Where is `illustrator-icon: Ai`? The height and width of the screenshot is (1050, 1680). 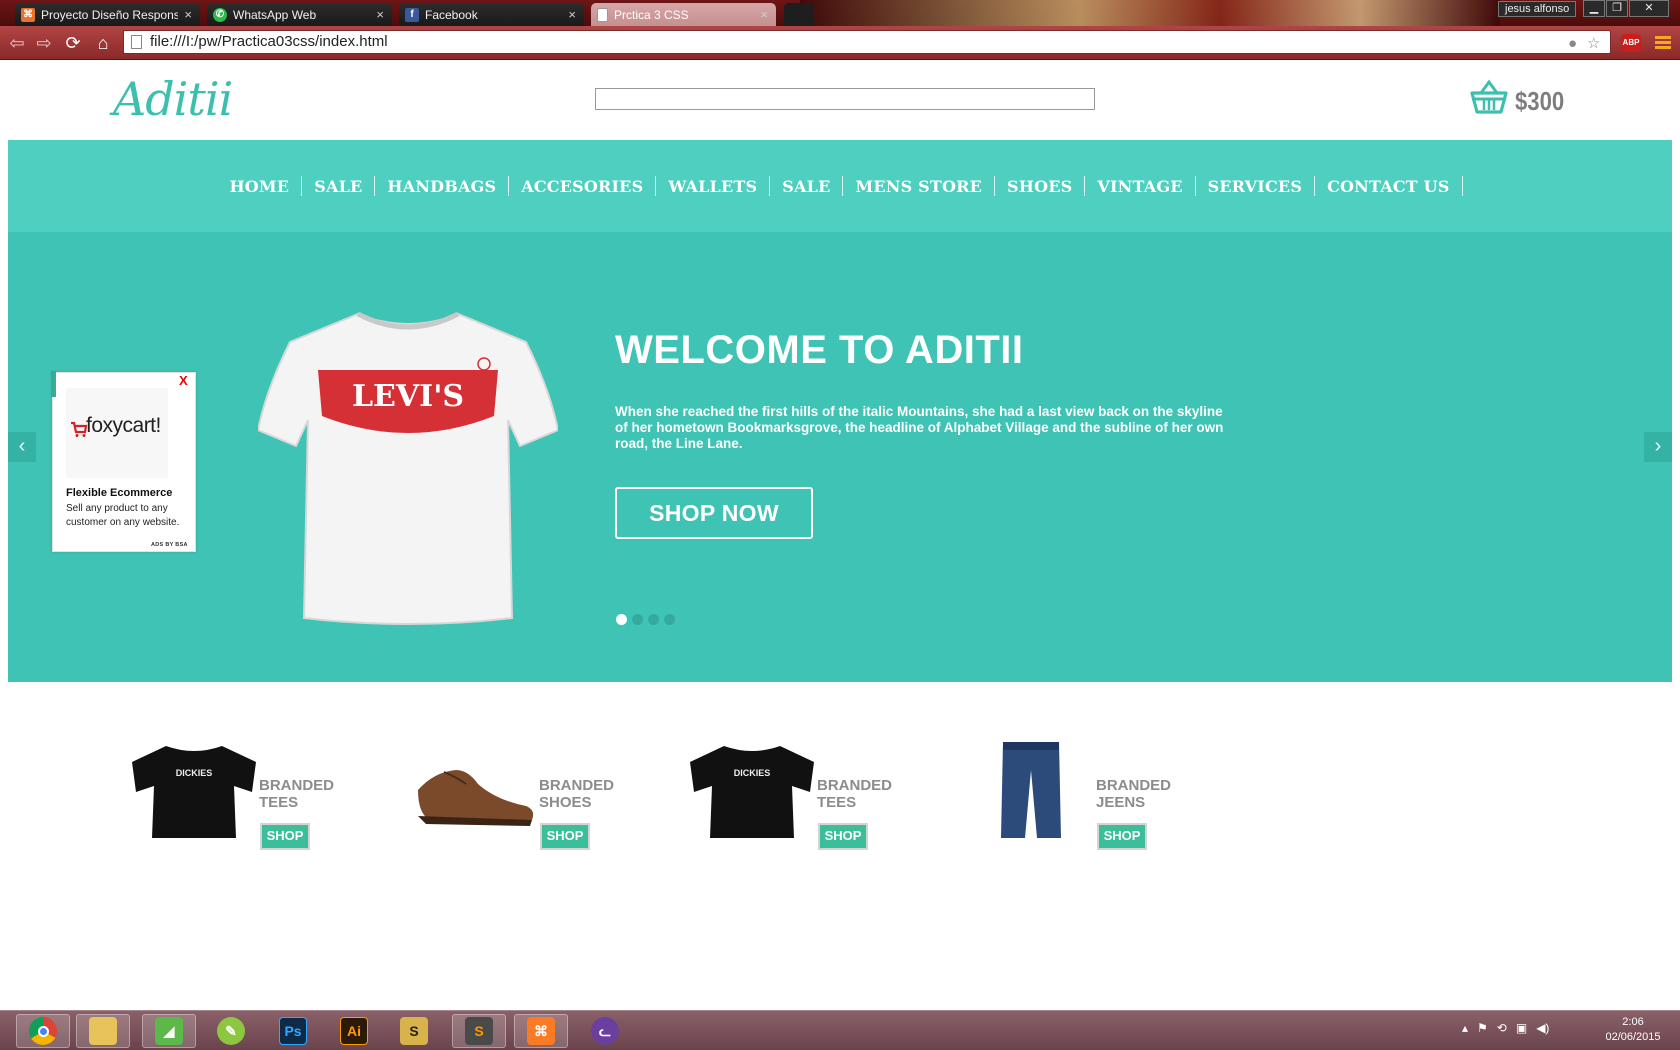
illustrator-icon: Ai is located at coordinates (354, 1031).